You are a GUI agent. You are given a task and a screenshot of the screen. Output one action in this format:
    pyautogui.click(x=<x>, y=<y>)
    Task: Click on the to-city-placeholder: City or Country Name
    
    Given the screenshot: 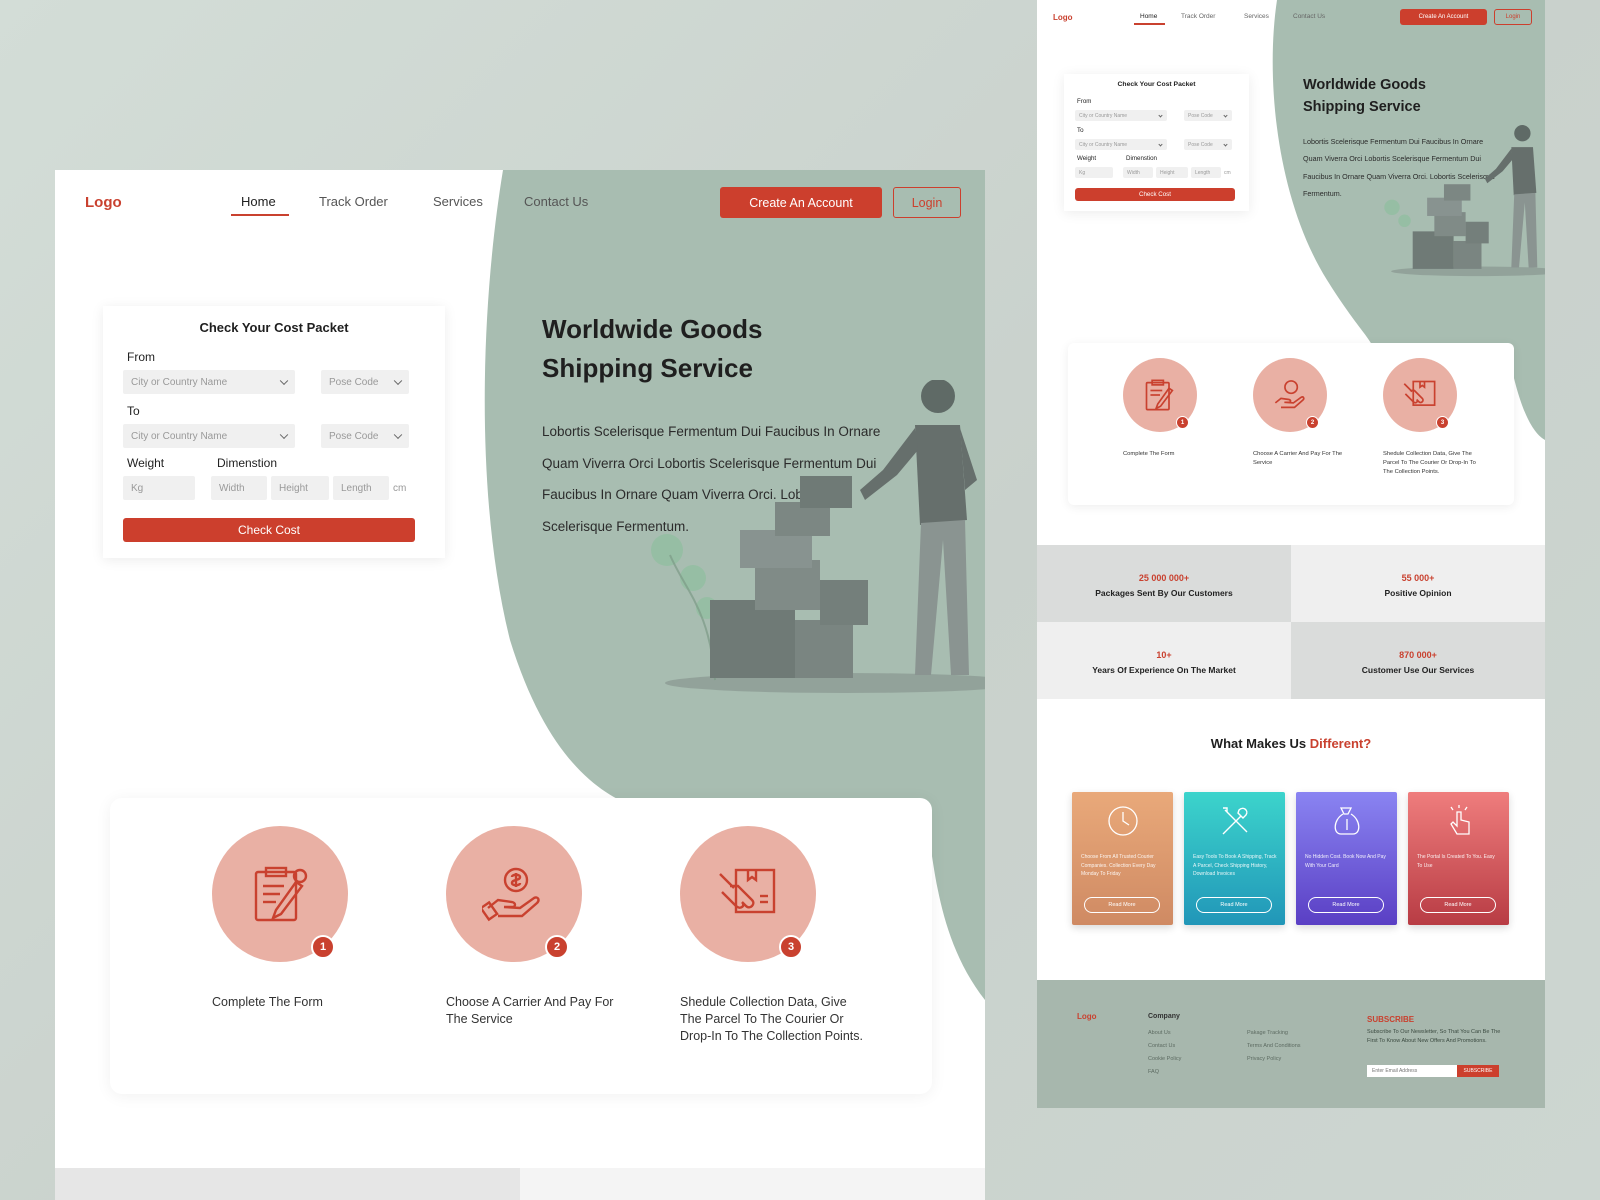 What is the action you would take?
    pyautogui.click(x=179, y=436)
    